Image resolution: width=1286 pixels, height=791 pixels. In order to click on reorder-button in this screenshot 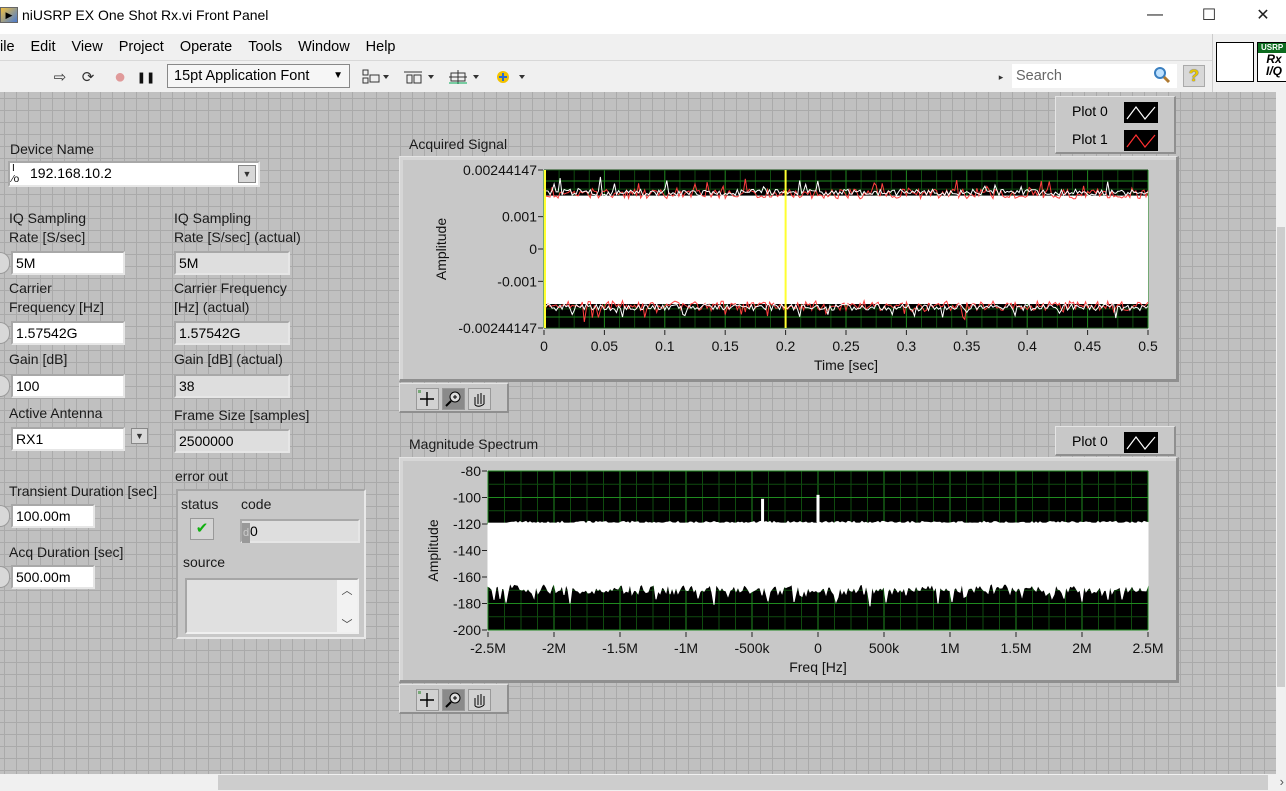, I will do `click(510, 77)`.